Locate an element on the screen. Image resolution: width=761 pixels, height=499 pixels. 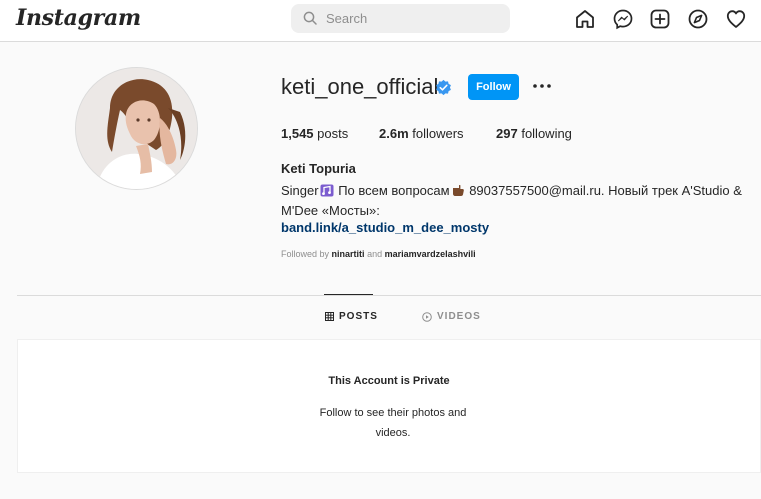
following-count-value: 297 is located at coordinates (507, 133).